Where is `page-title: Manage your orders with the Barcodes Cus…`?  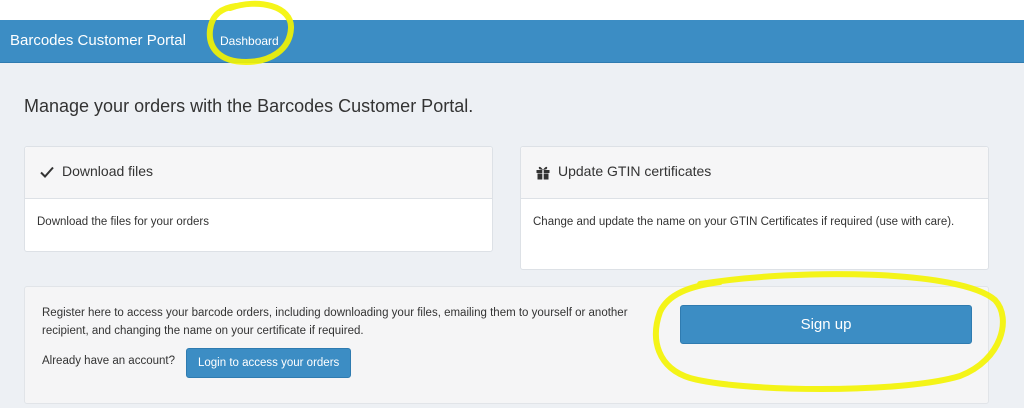 page-title: Manage your orders with the Barcodes Cus… is located at coordinates (249, 106).